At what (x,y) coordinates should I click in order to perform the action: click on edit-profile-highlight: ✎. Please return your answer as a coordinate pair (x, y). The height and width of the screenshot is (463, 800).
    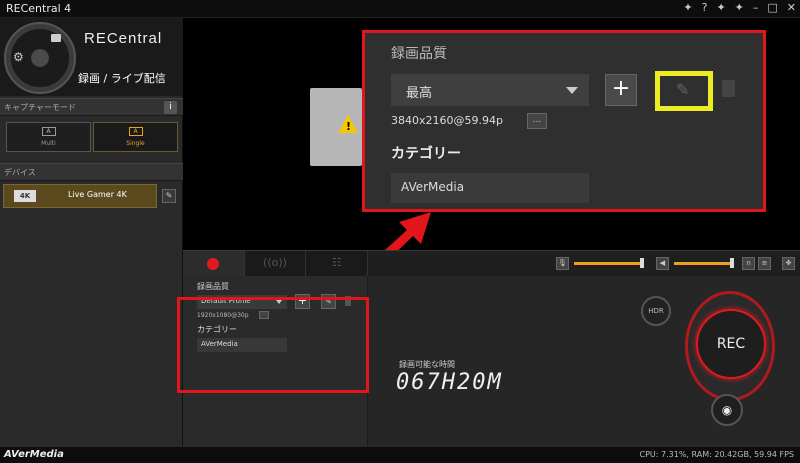
    Looking at the image, I should click on (684, 91).